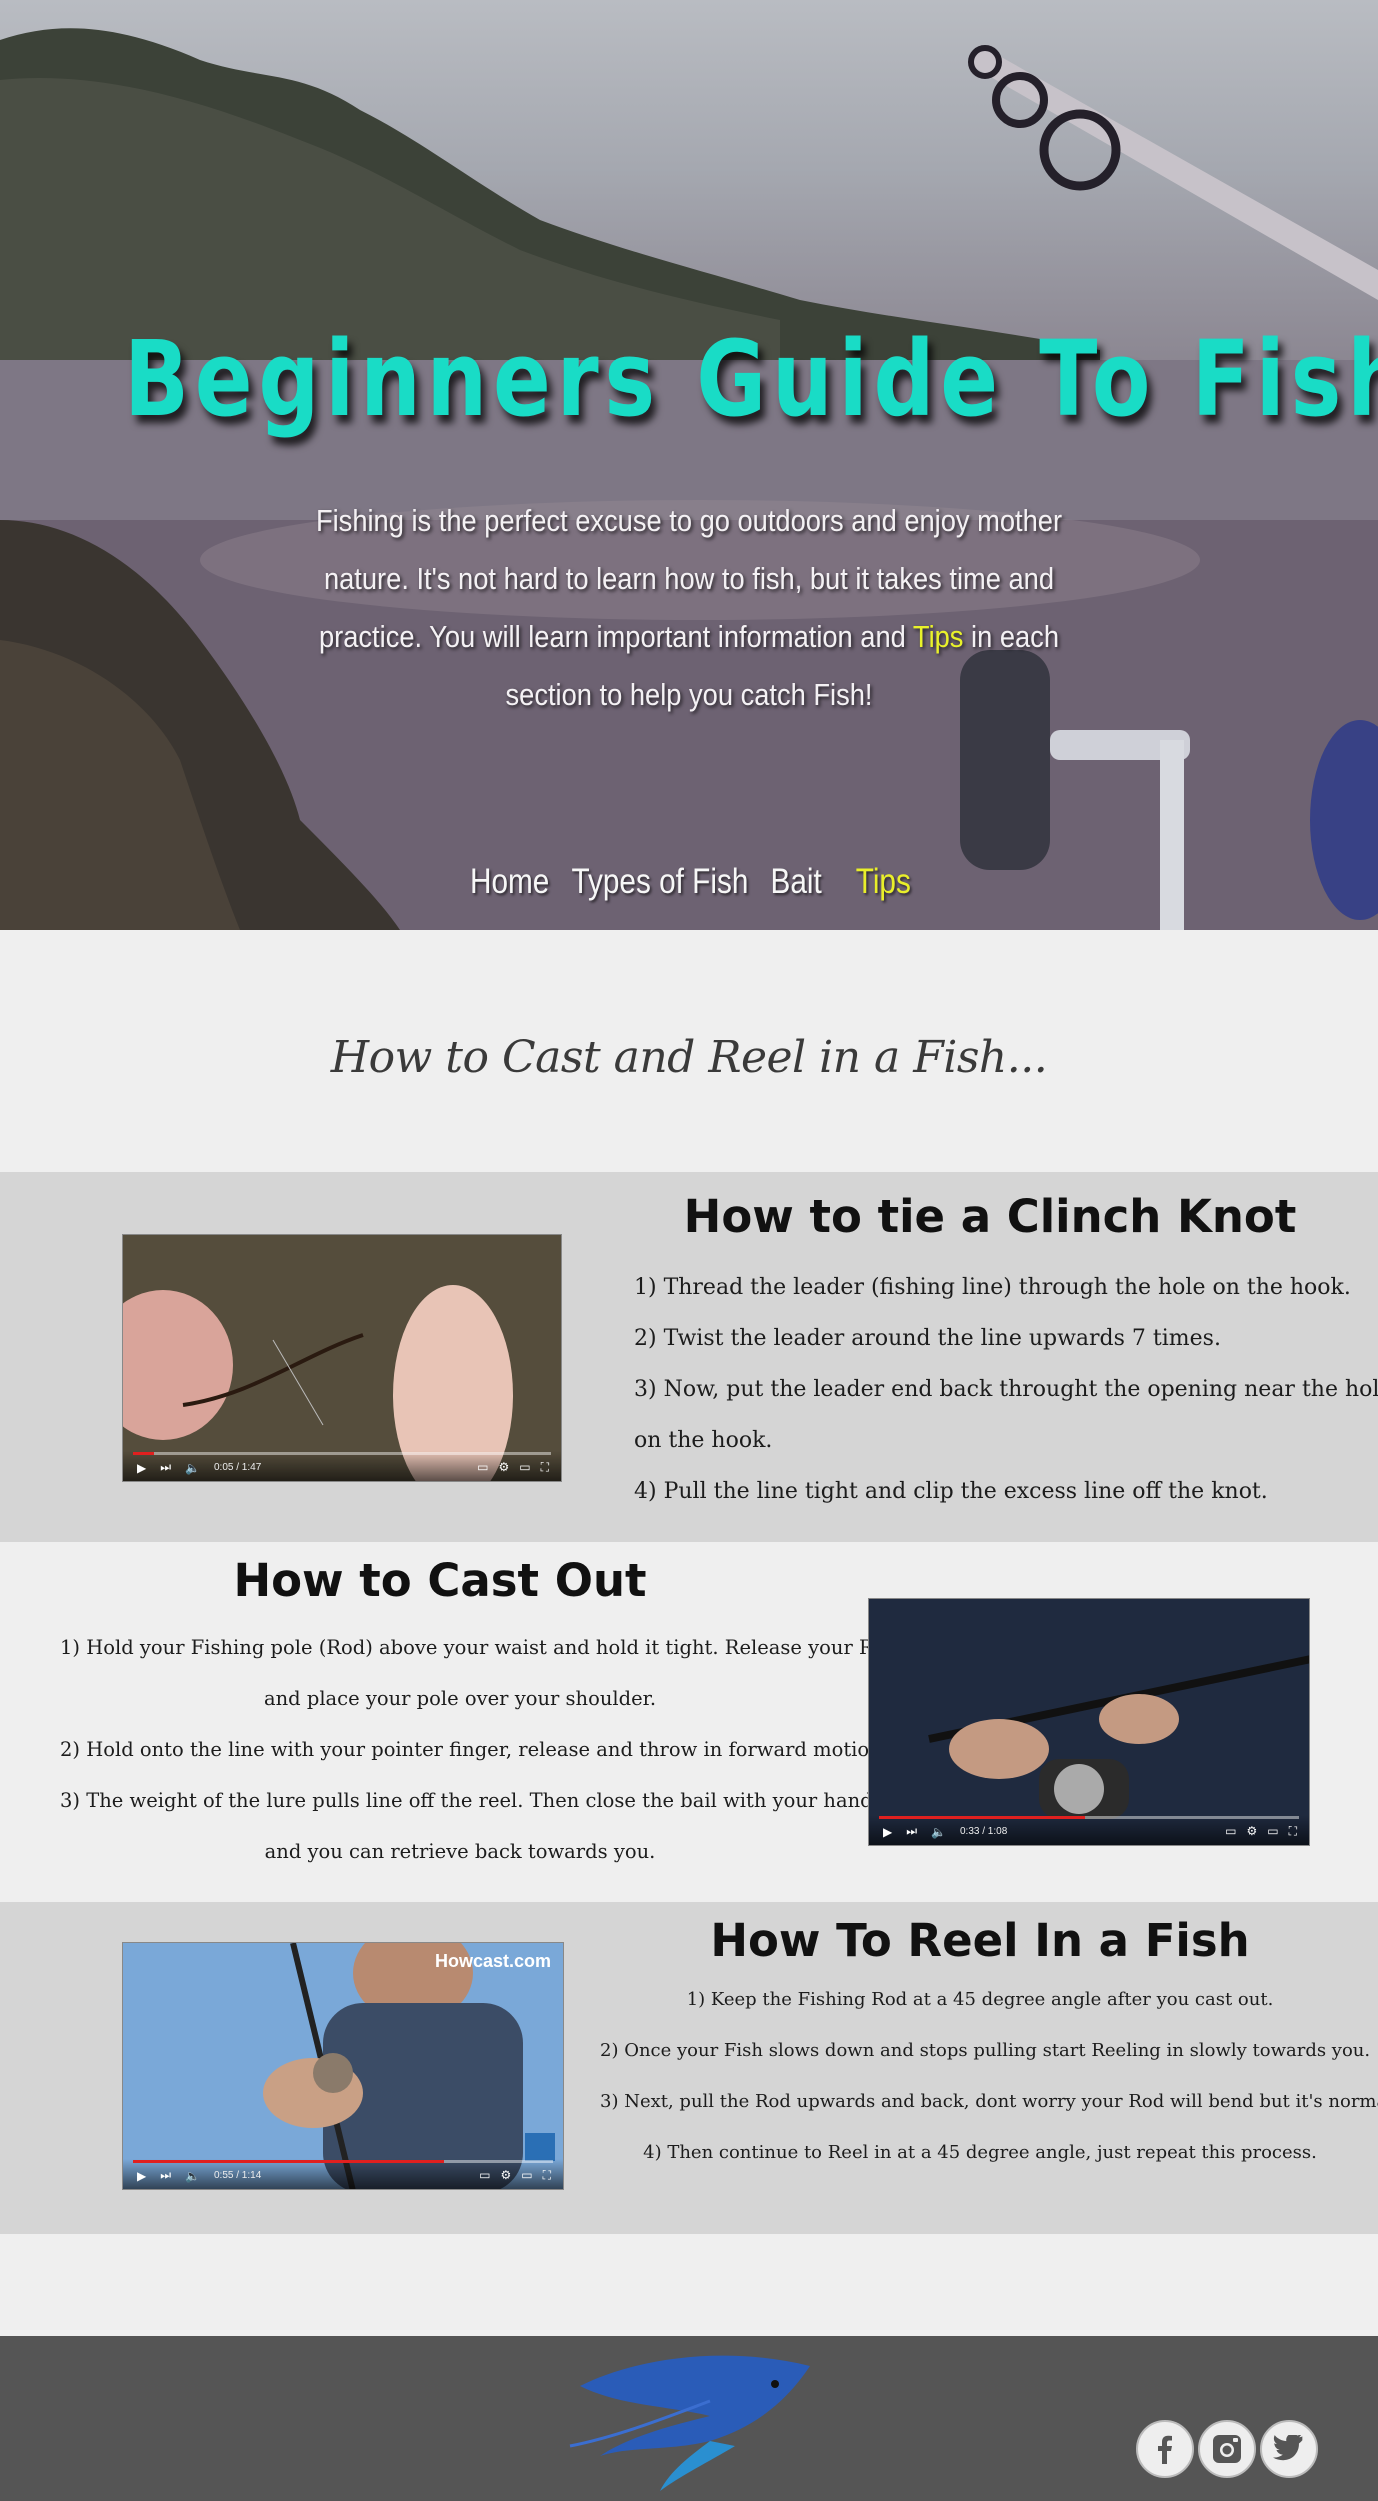 This screenshot has height=2501, width=1378. What do you see at coordinates (990, 1216) in the screenshot?
I see `section-title: How to tie a Clinch Knot` at bounding box center [990, 1216].